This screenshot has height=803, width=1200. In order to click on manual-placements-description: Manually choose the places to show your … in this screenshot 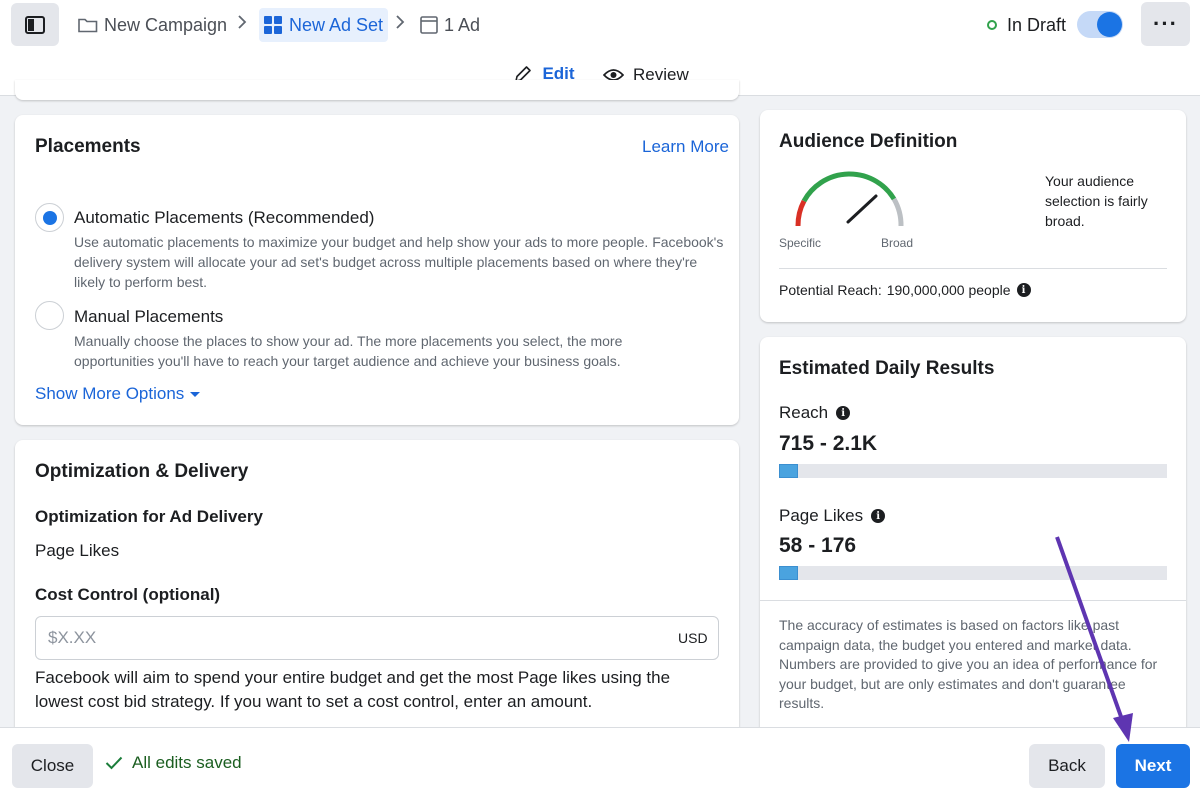, I will do `click(374, 351)`.